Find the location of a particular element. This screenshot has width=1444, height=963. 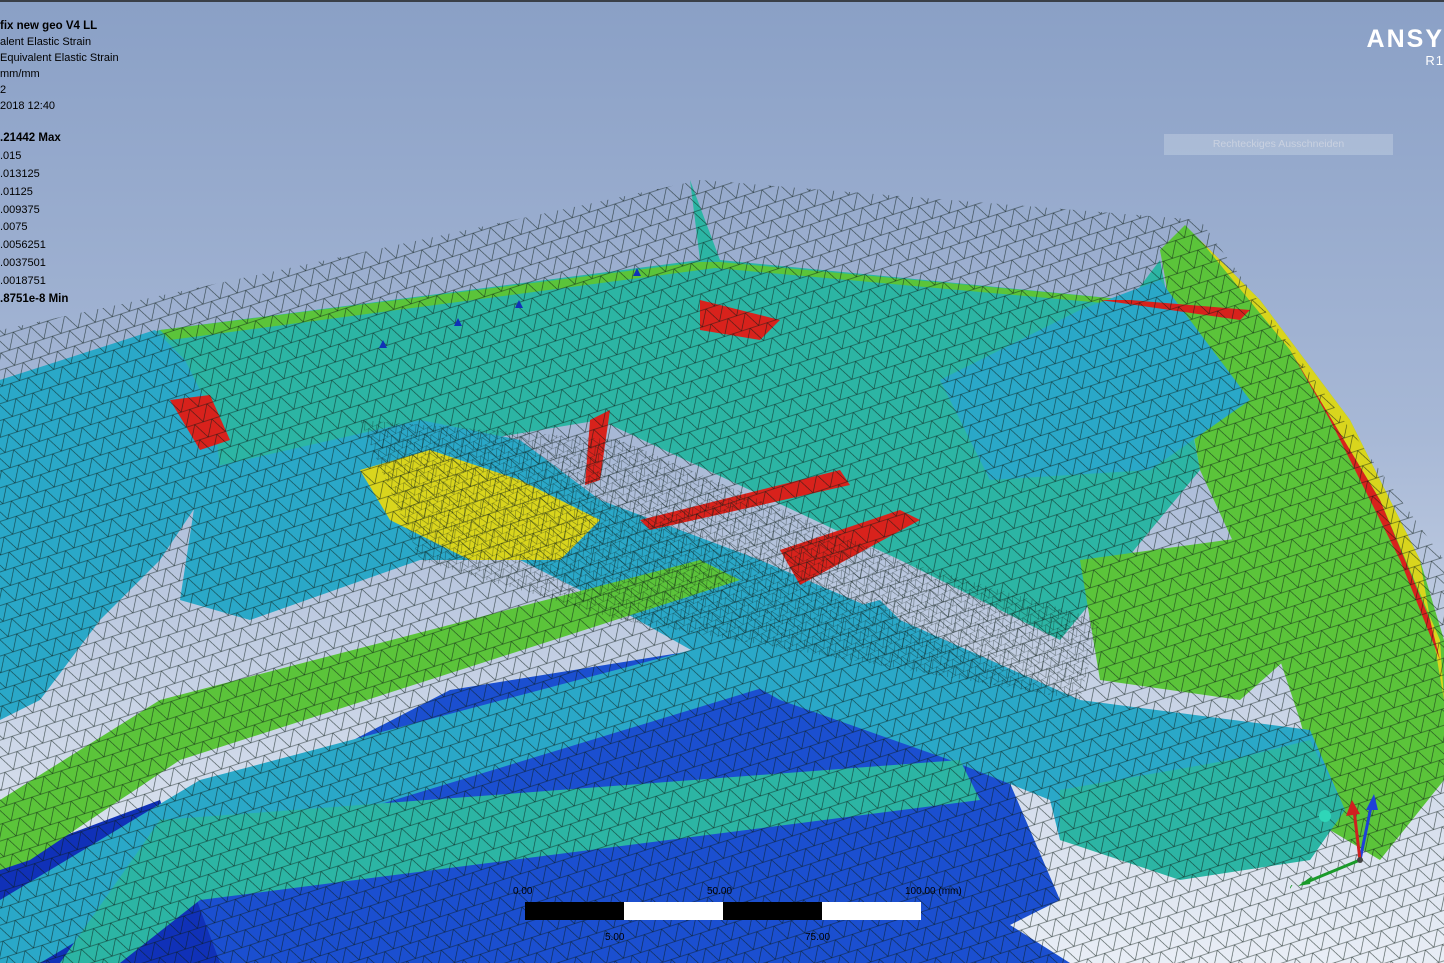

rectangular-clip-tooltip: Rechteckiges Ausschneiden is located at coordinates (1278, 144).